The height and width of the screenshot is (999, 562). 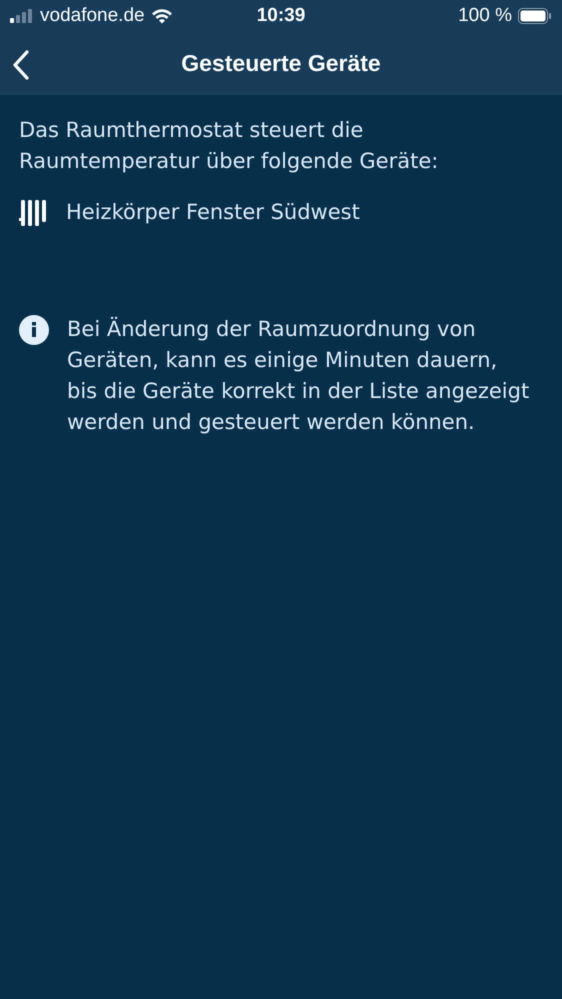 I want to click on radiator-icon, so click(x=33, y=213).